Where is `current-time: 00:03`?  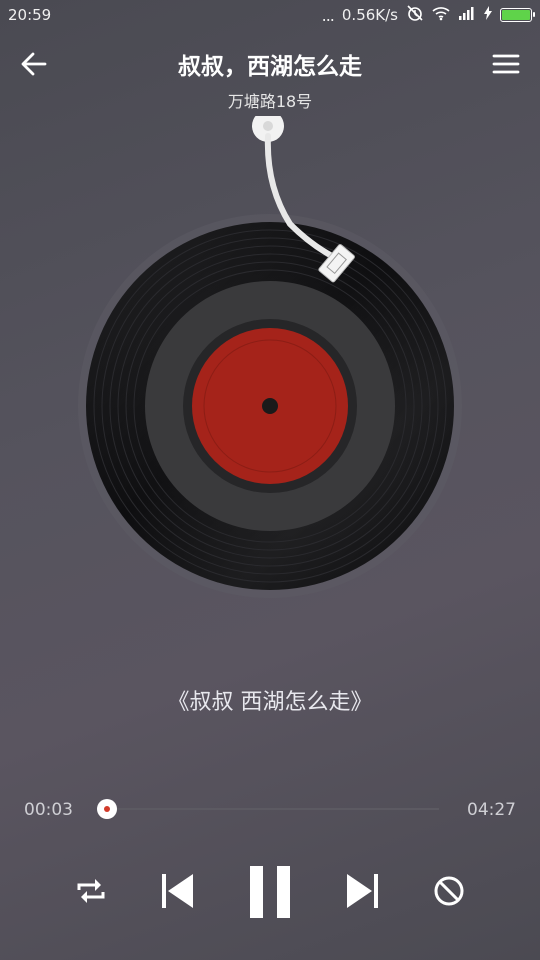 current-time: 00:03 is located at coordinates (48, 810).